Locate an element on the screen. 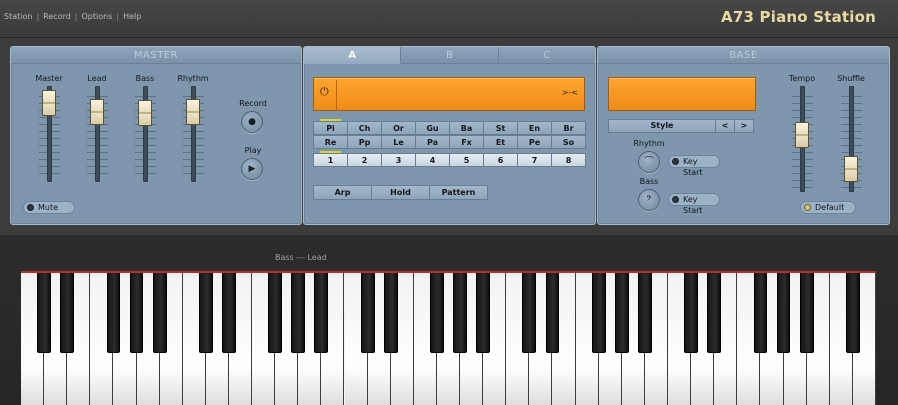 The image size is (898, 405). voice-button: So is located at coordinates (568, 142).